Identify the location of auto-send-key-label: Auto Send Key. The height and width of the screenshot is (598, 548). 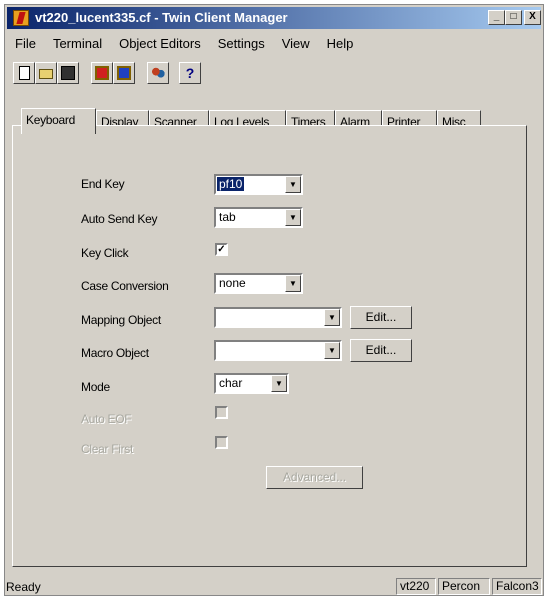
(119, 219).